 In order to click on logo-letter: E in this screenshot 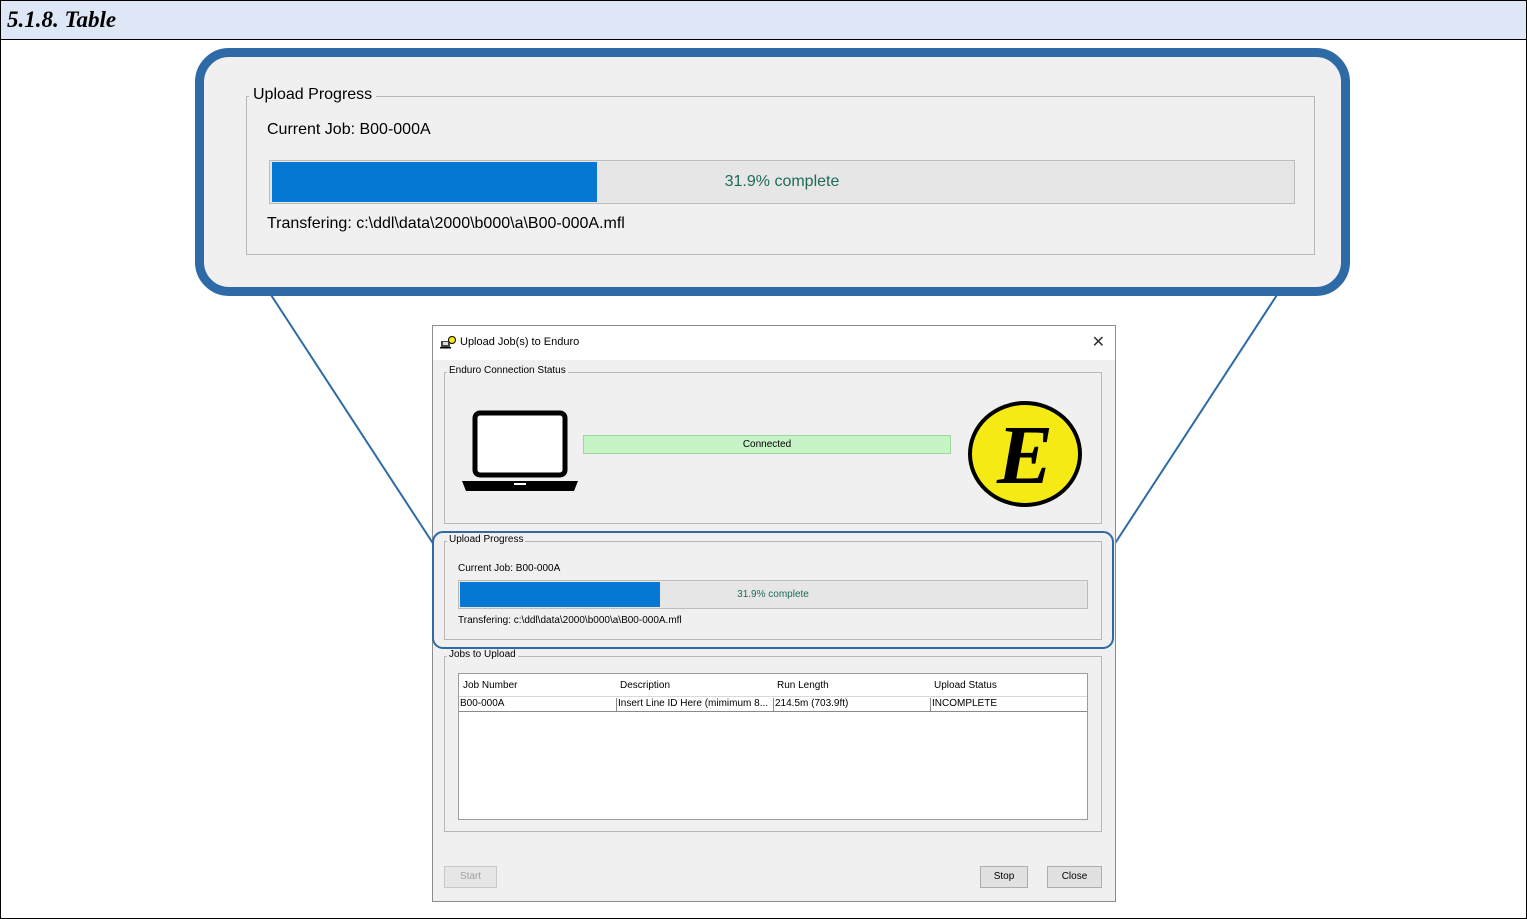, I will do `click(1024, 455)`.